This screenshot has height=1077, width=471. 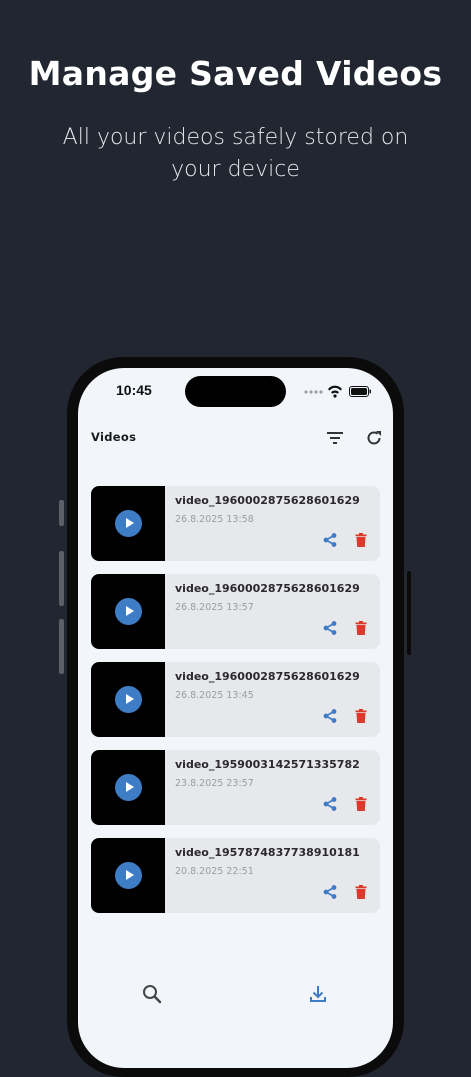 I want to click on video-date: 26.8.2025 13:58, so click(x=214, y=519).